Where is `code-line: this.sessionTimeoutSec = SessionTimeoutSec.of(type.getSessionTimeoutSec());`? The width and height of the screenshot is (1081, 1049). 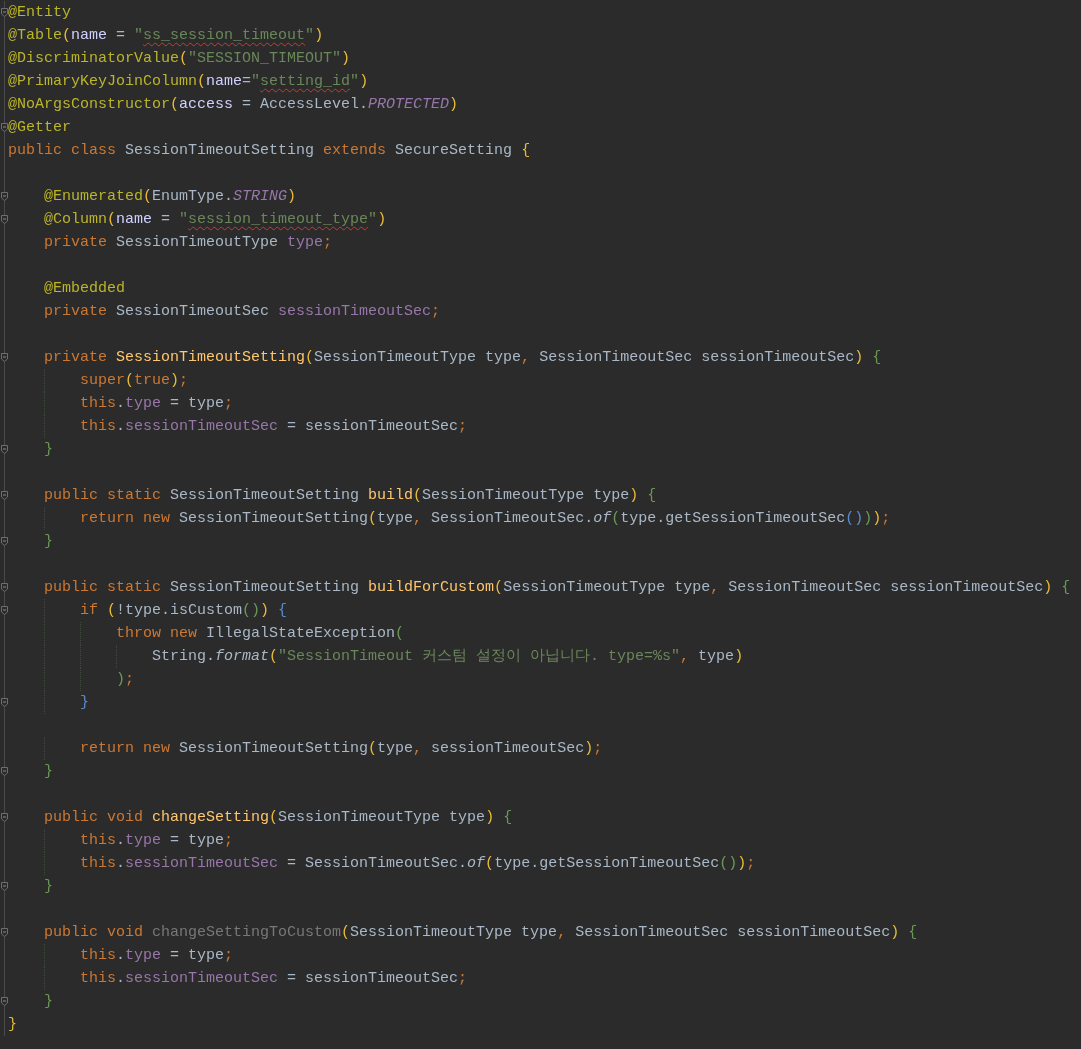
code-line: this.sessionTimeoutSec = SessionTimeoutSec.of(type.getSessionTimeoutSec()); is located at coordinates (418, 864).